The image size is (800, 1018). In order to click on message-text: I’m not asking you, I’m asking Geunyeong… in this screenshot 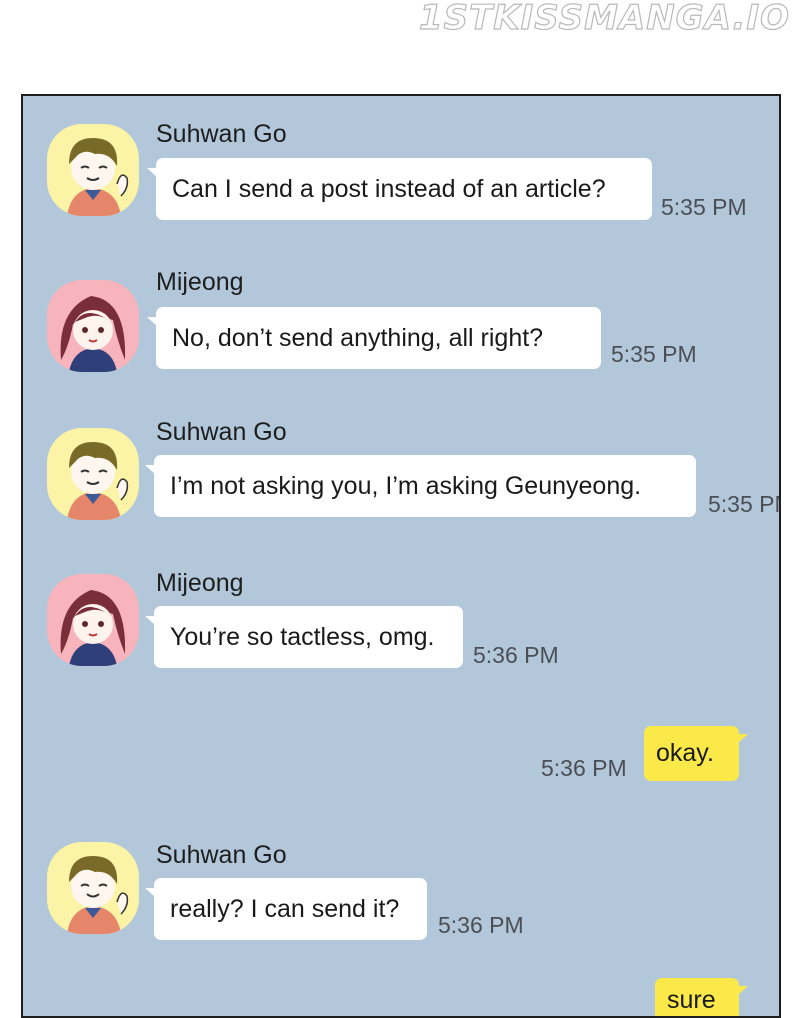, I will do `click(406, 485)`.